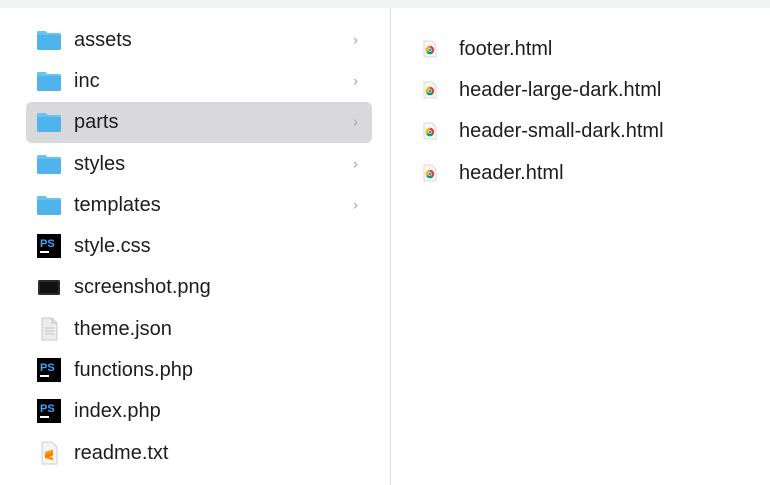 This screenshot has height=485, width=770. I want to click on list-item: header-small-dark.html, so click(591, 131).